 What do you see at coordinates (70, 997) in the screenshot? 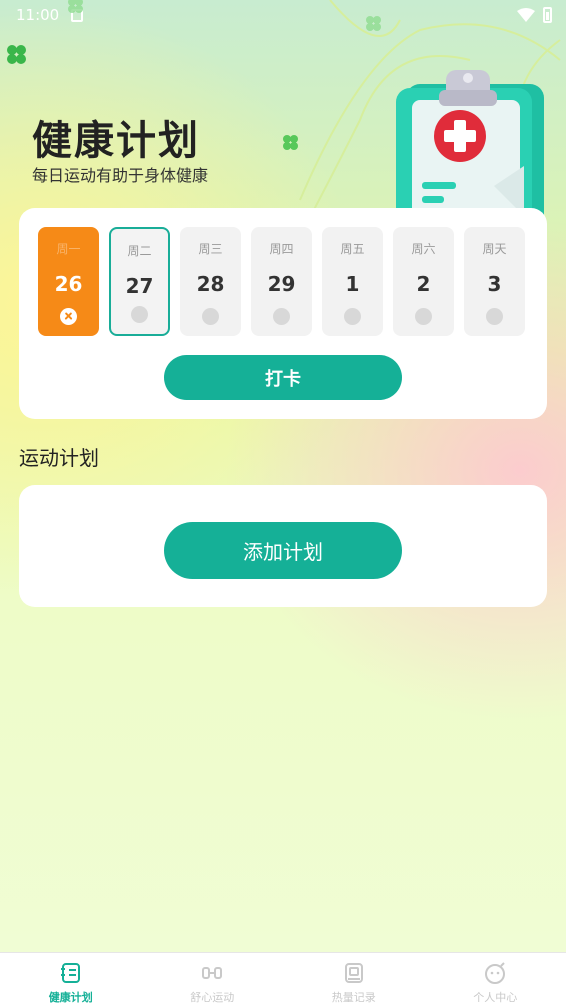
I see `nav-label: 健康计划` at bounding box center [70, 997].